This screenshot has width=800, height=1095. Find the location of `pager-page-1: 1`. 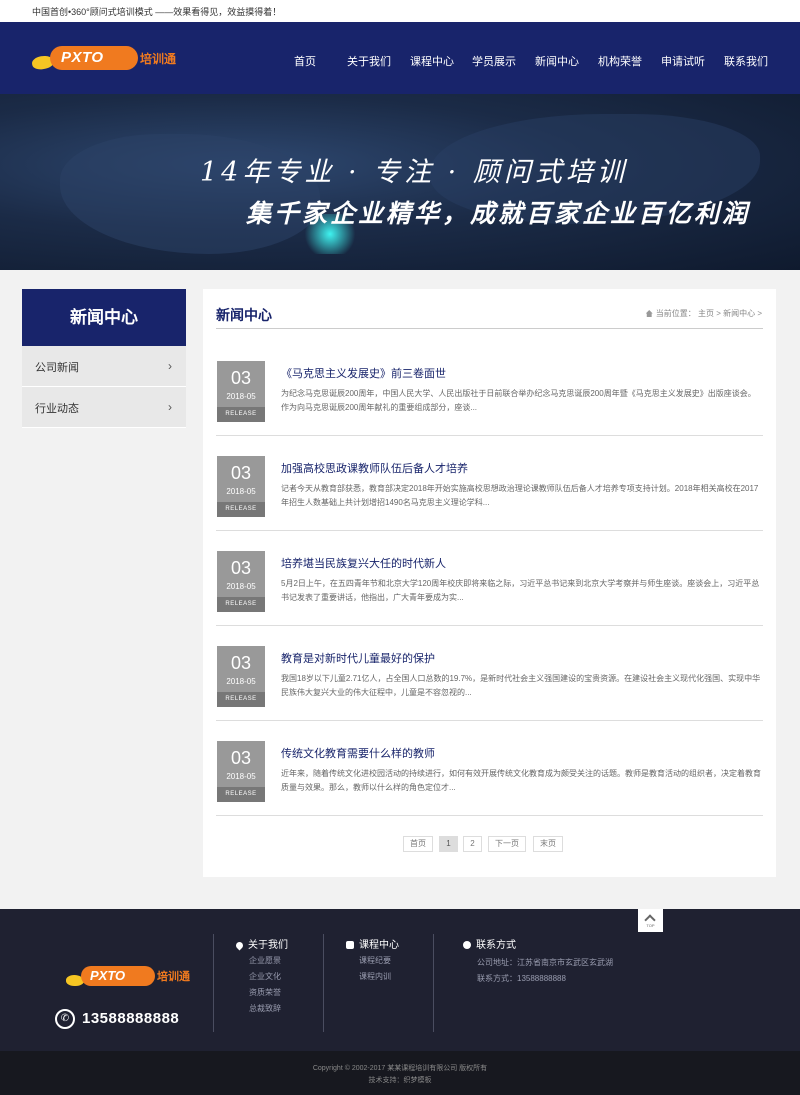

pager-page-1: 1 is located at coordinates (448, 844).